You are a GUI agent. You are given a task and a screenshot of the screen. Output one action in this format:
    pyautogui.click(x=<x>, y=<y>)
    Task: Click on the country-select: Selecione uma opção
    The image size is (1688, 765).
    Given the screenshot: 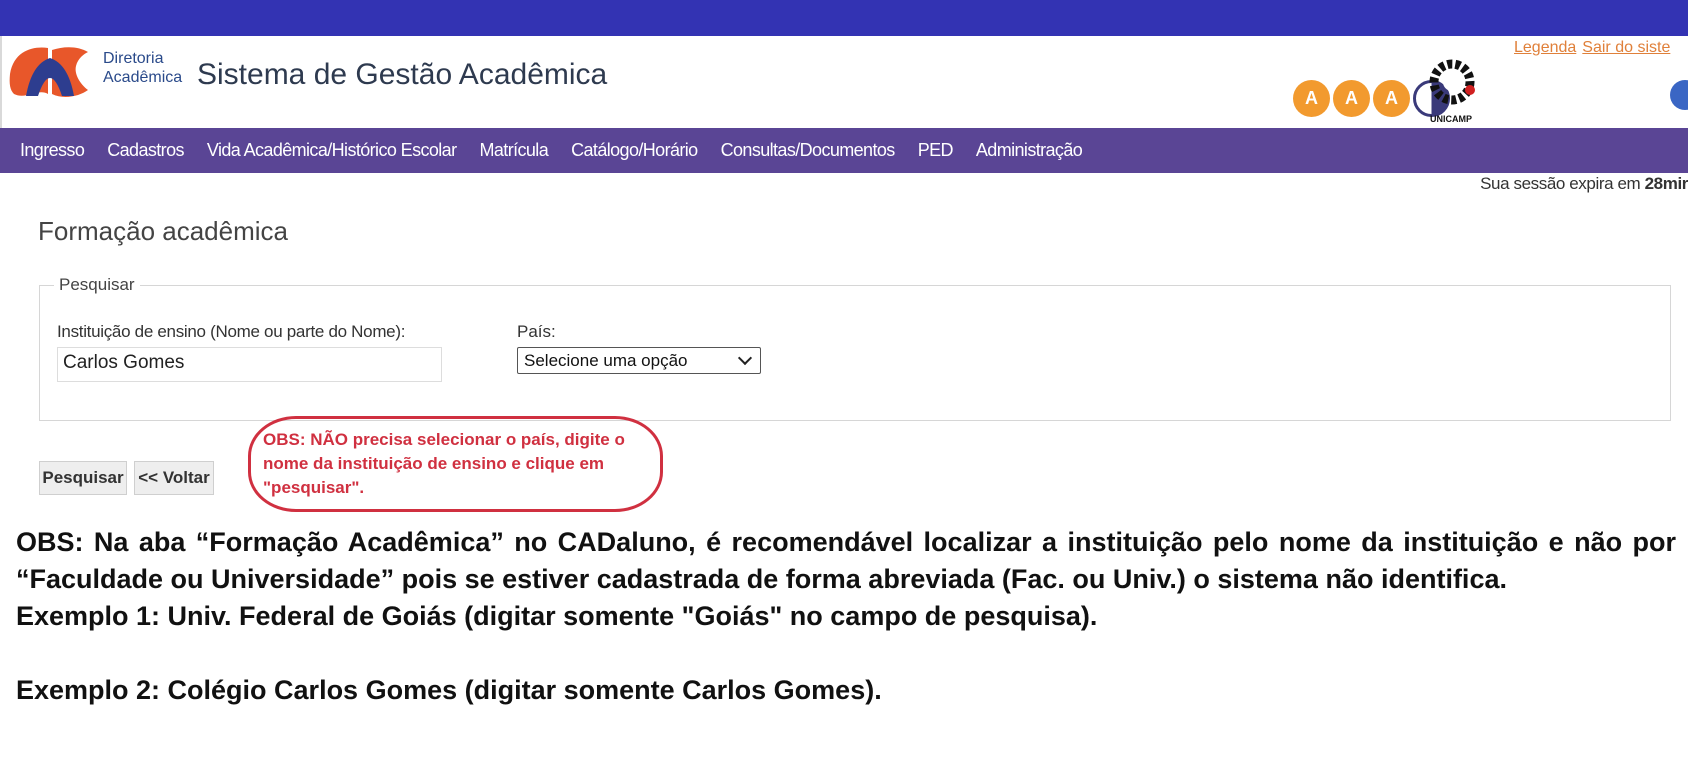 What is the action you would take?
    pyautogui.click(x=639, y=360)
    